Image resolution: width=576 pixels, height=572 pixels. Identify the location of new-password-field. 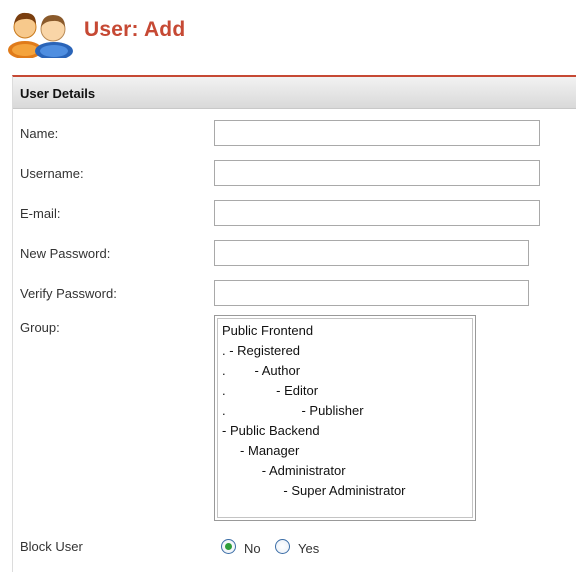
(371, 253).